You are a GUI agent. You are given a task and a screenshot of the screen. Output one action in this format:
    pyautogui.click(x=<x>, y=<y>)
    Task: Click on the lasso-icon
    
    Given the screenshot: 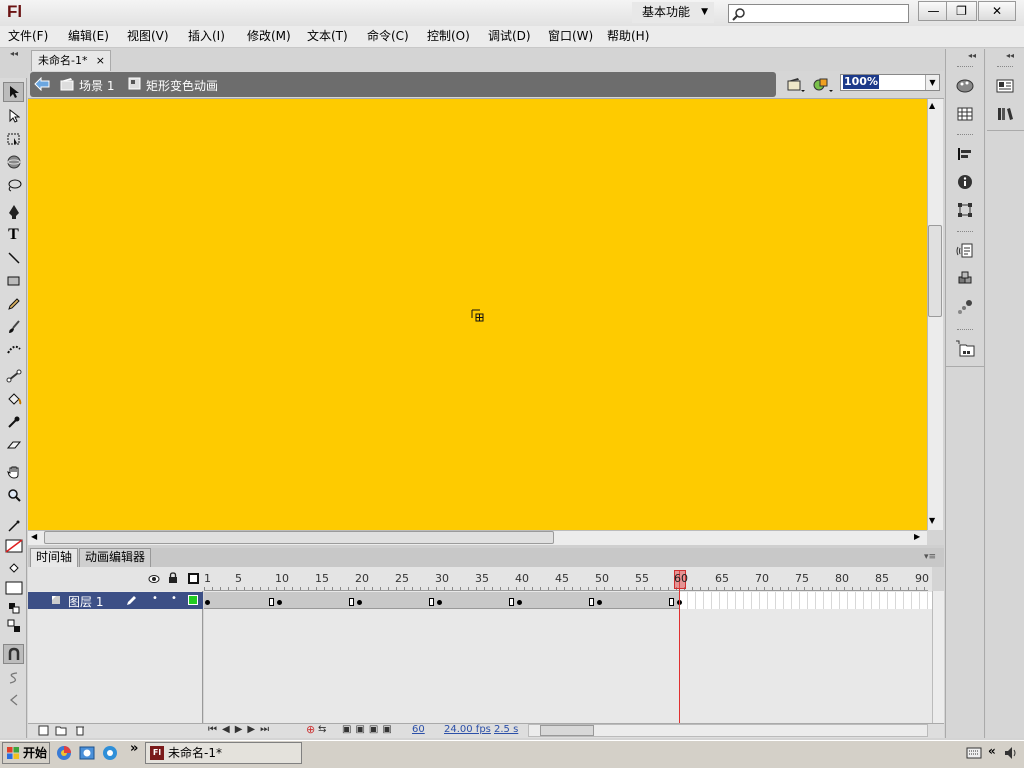 What is the action you would take?
    pyautogui.click(x=13, y=185)
    